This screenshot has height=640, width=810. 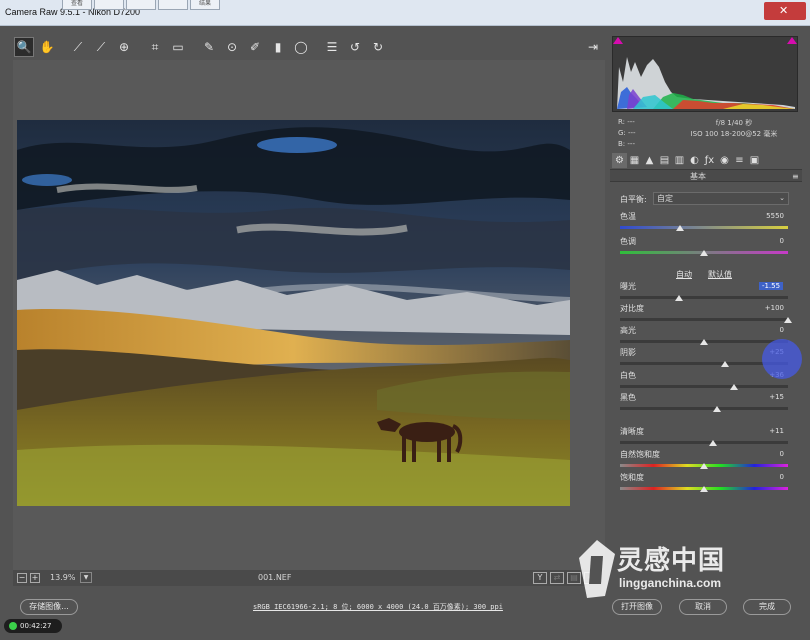 What do you see at coordinates (725, 364) in the screenshot?
I see `slider-thumb-shadows` at bounding box center [725, 364].